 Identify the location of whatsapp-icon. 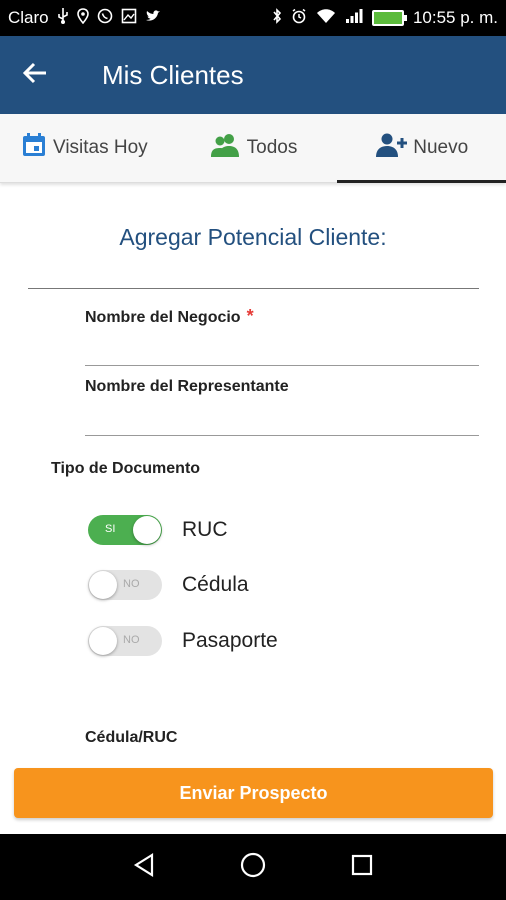
(105, 18).